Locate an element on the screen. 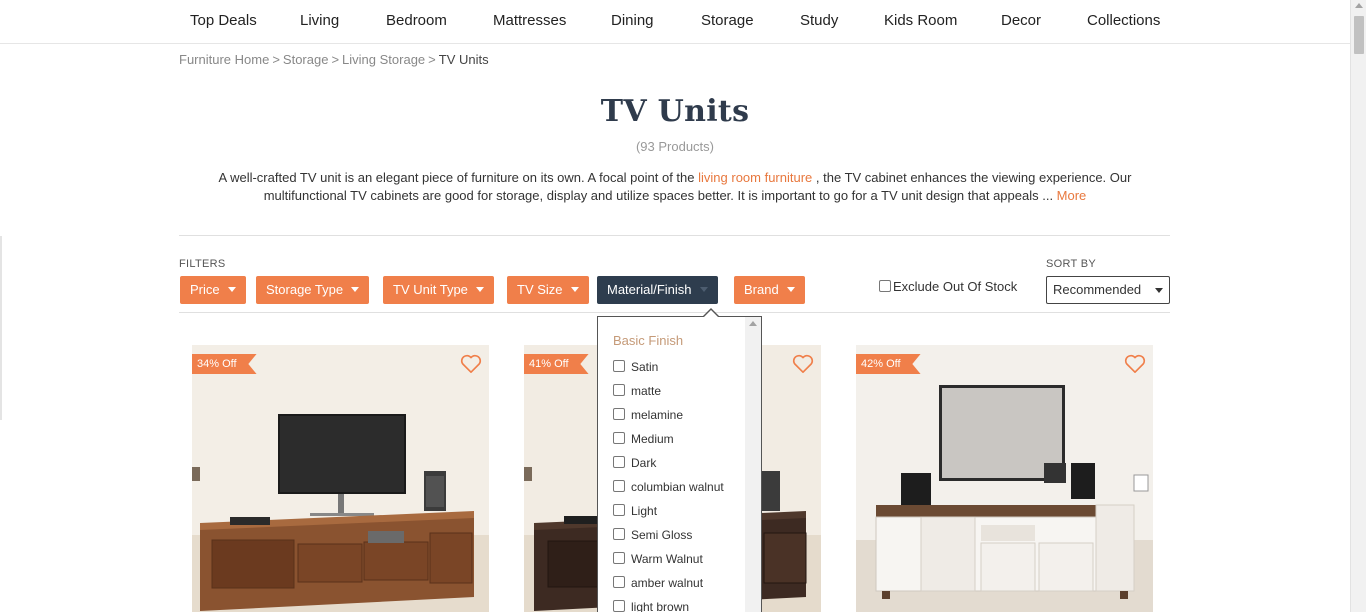 Image resolution: width=1366 pixels, height=612 pixels. nav-item-study: Study is located at coordinates (819, 20).